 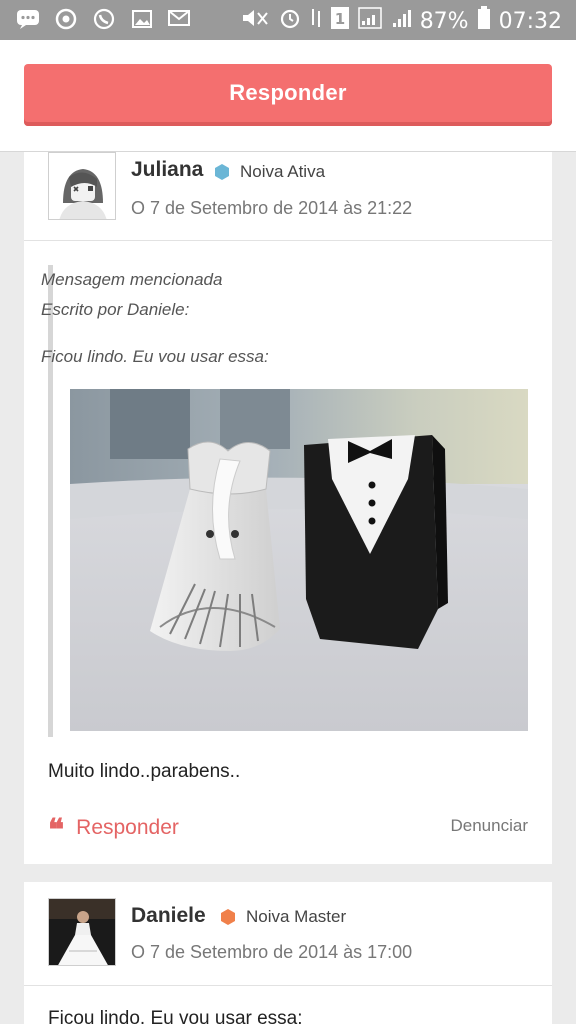 I want to click on svg-text: 1, so click(x=339, y=19).